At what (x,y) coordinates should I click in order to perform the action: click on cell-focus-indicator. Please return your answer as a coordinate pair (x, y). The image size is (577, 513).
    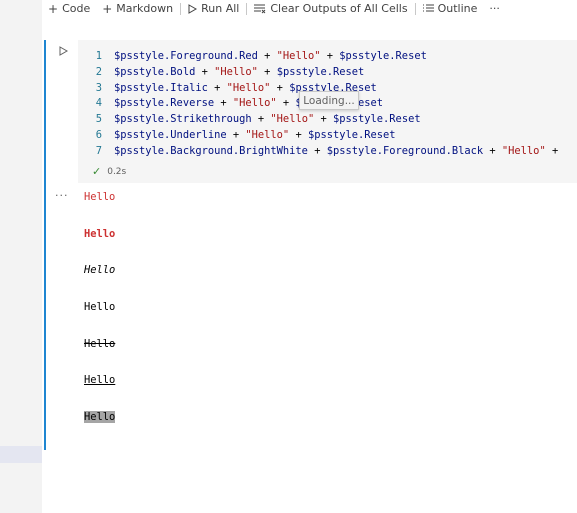
    Looking at the image, I should click on (45, 245).